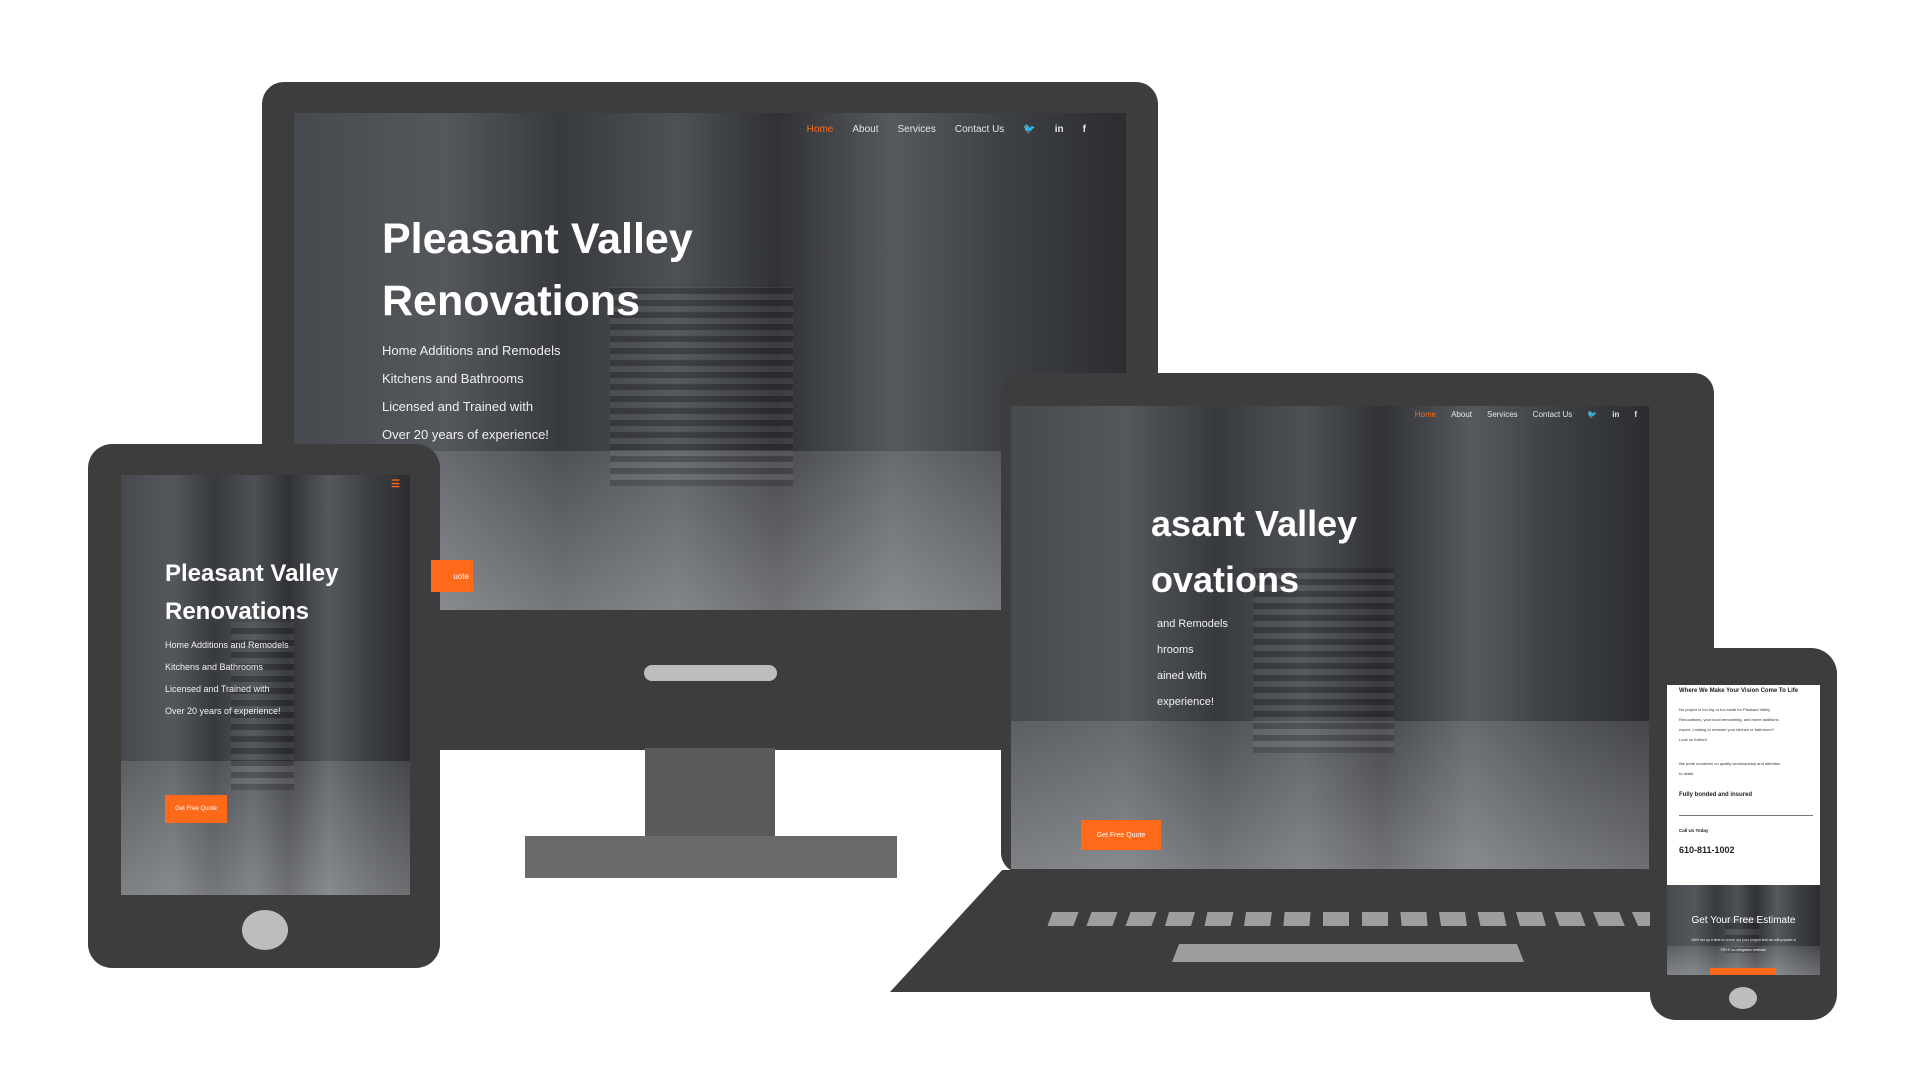 This screenshot has width=1920, height=1070. What do you see at coordinates (453, 378) in the screenshot?
I see `hero-tagline-2: Kitchens and Bathrooms` at bounding box center [453, 378].